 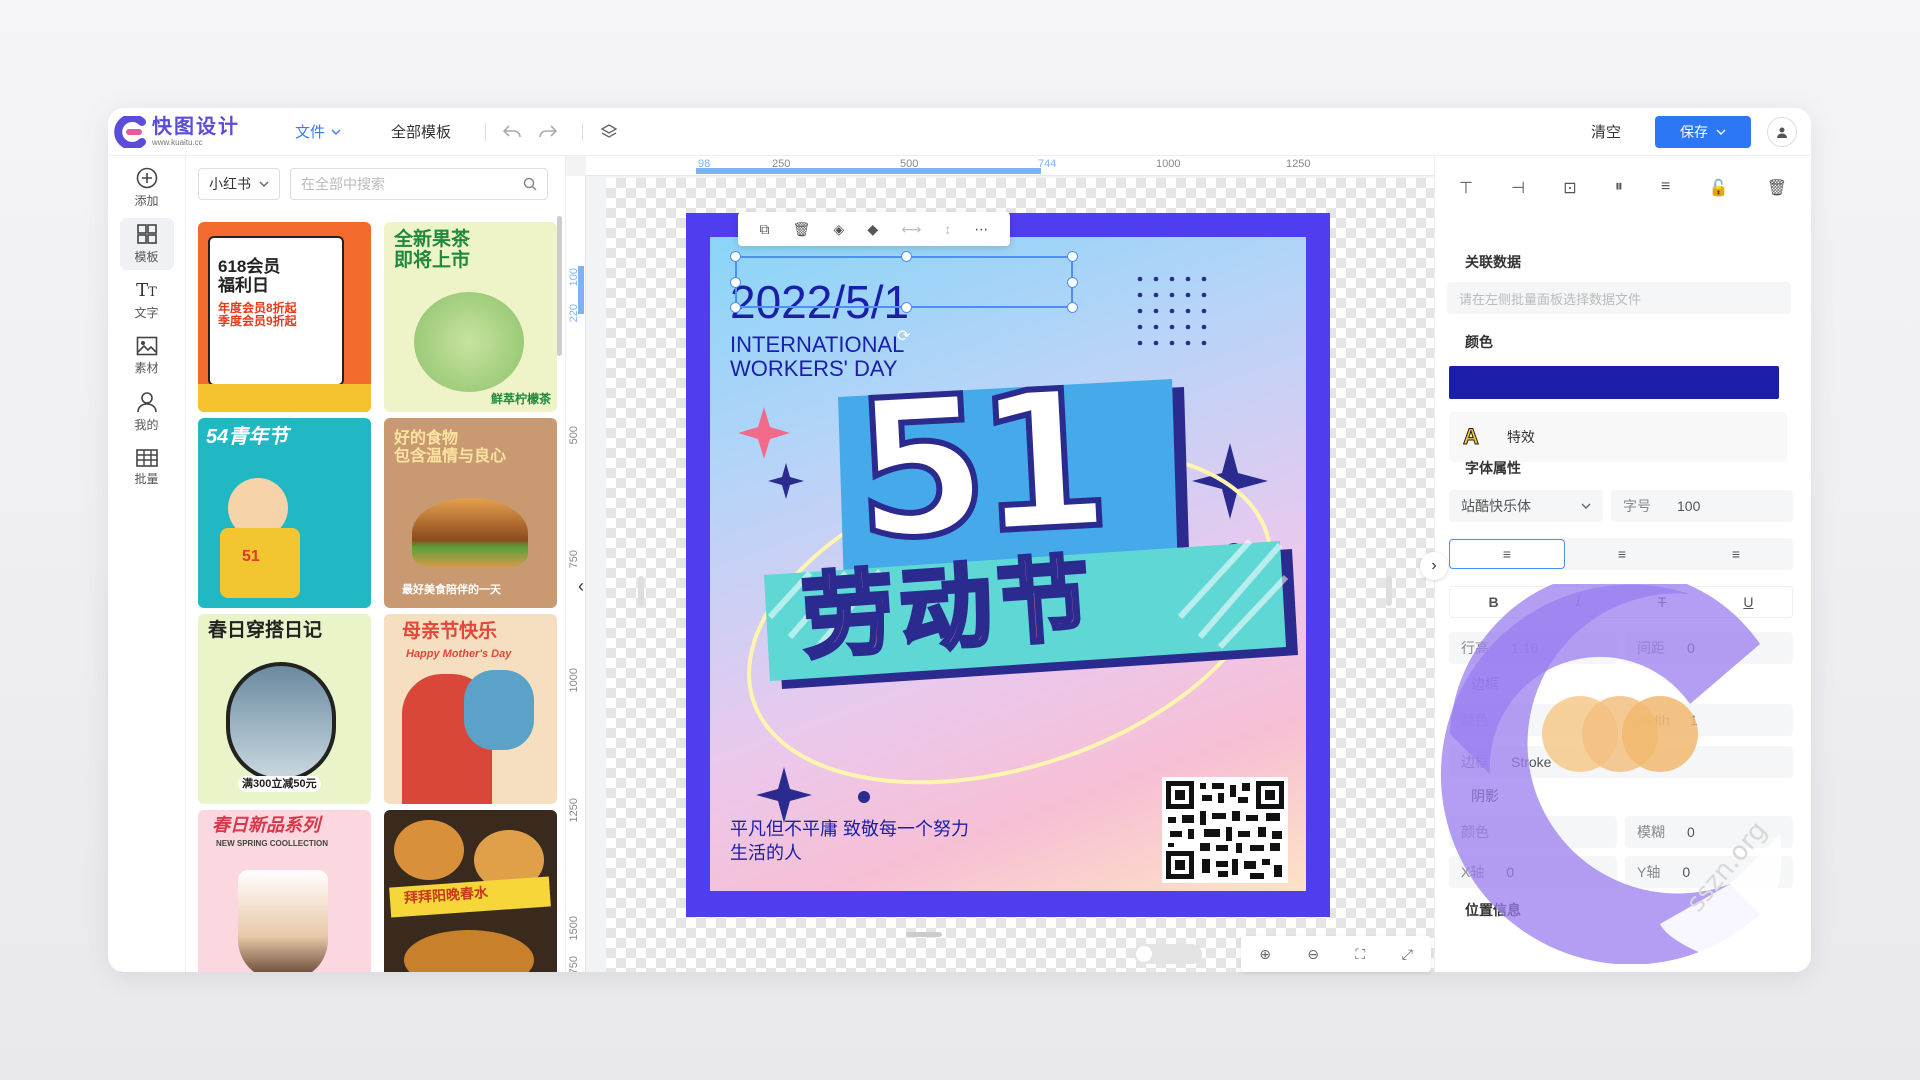 I want to click on view-toggle, so click(x=1168, y=954).